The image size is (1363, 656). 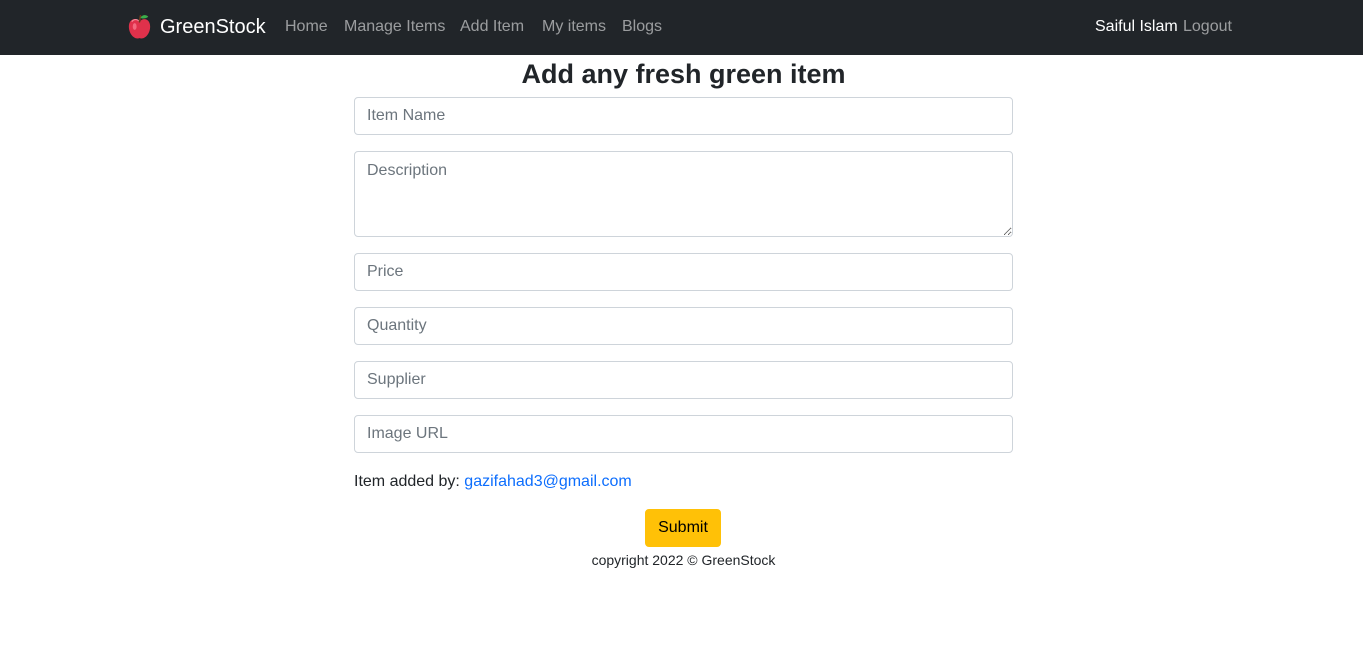 What do you see at coordinates (213, 26) in the screenshot?
I see `brand-name: GreenStock` at bounding box center [213, 26].